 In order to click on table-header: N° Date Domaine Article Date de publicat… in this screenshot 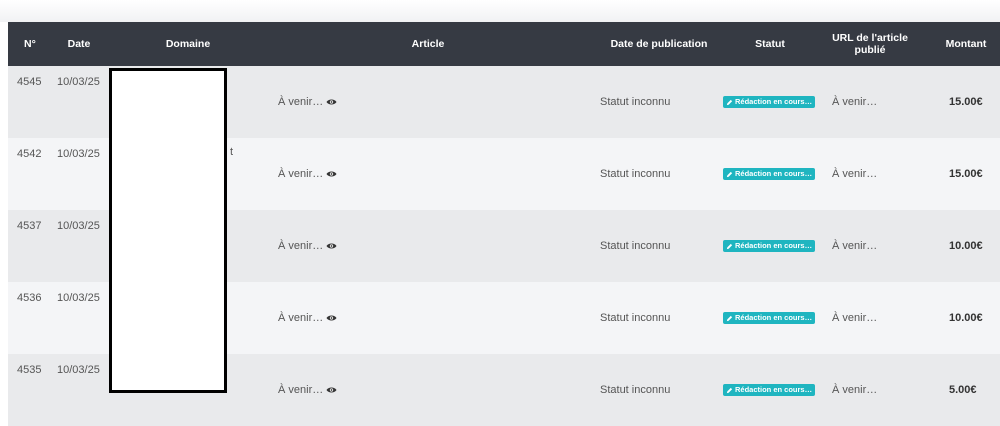, I will do `click(504, 44)`.